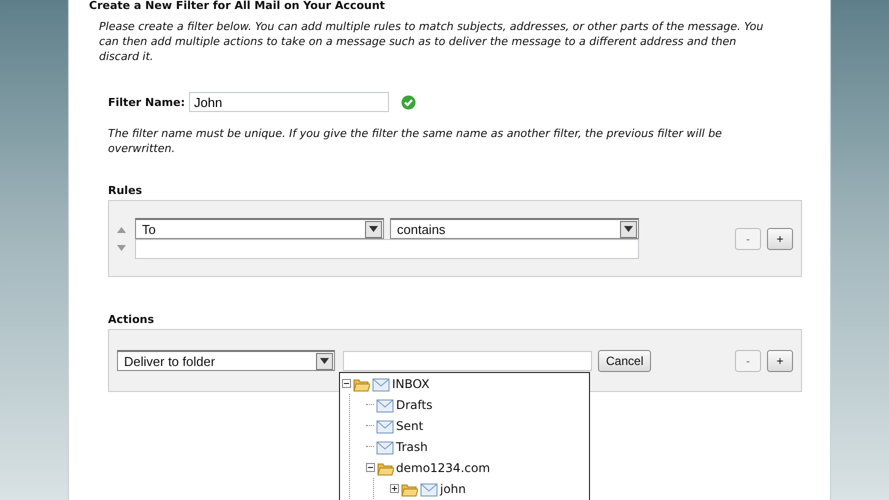 This screenshot has width=889, height=500. I want to click on move-up-icon, so click(121, 229).